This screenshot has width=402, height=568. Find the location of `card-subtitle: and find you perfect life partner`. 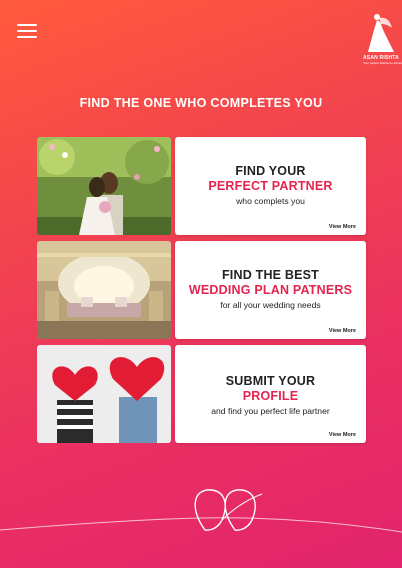

card-subtitle: and find you perfect life partner is located at coordinates (270, 411).